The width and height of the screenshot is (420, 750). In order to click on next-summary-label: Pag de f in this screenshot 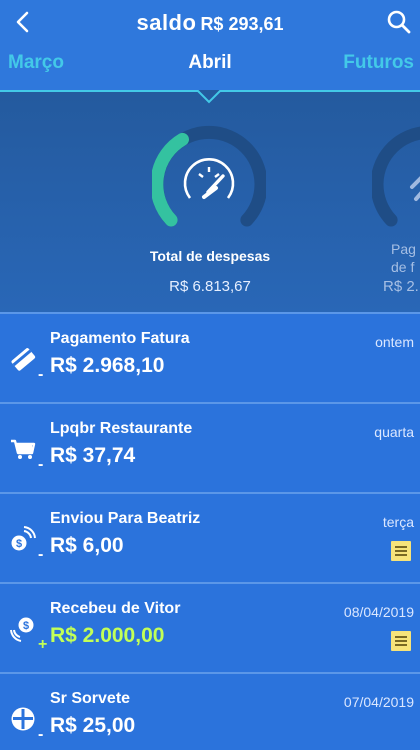, I will do `click(403, 258)`.